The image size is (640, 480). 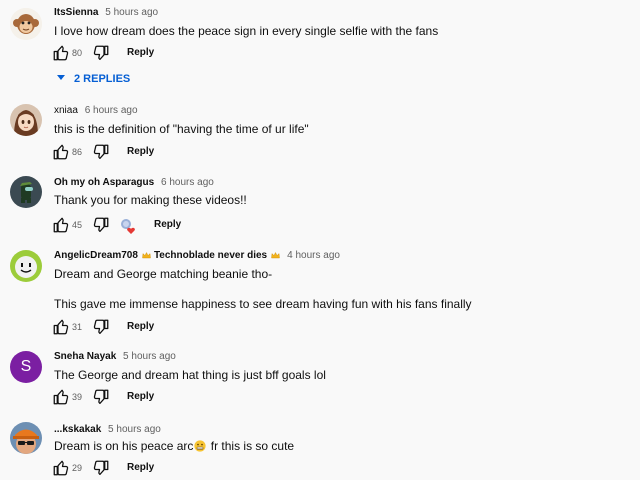 What do you see at coordinates (251, 446) in the screenshot?
I see `comment-text-part: fr this is so cute` at bounding box center [251, 446].